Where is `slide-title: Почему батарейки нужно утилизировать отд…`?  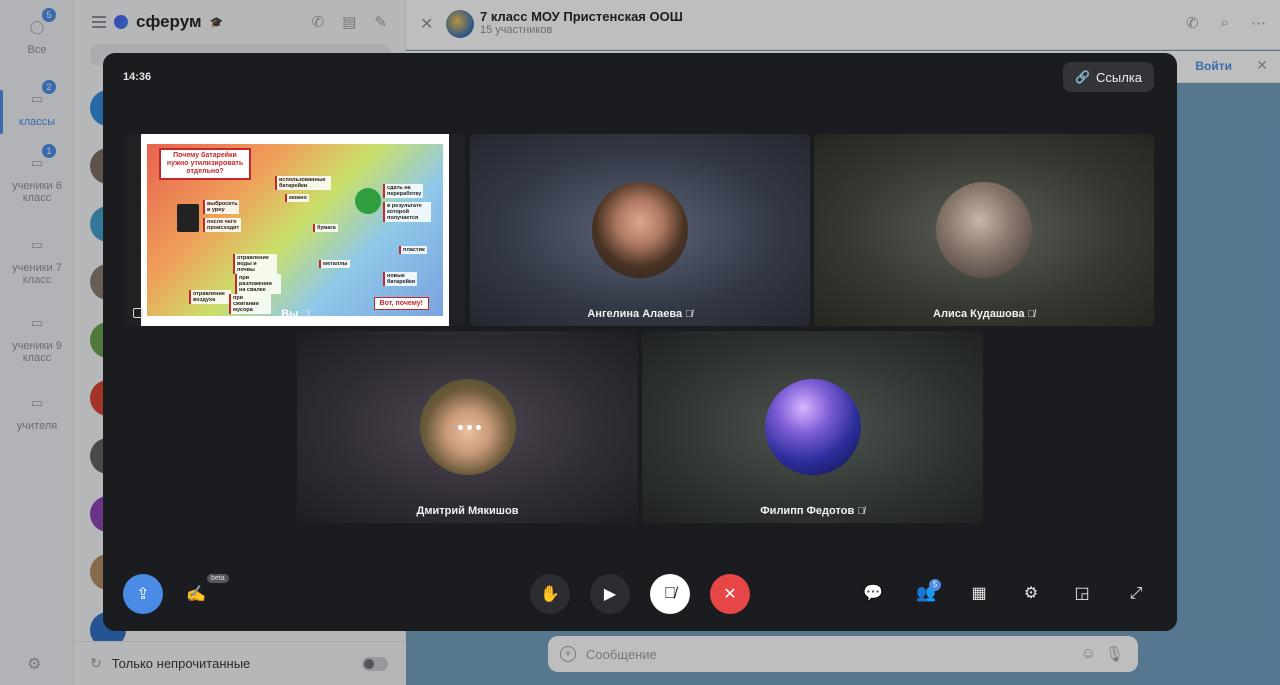
slide-title: Почему батарейки нужно утилизировать отд… is located at coordinates (205, 164).